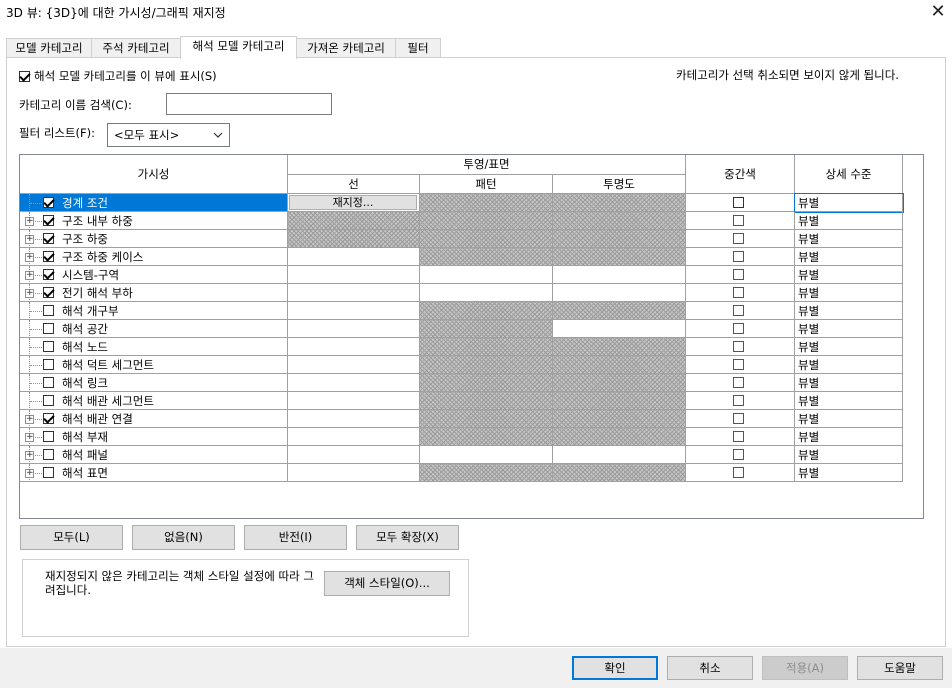 Image resolution: width=952 pixels, height=688 pixels. Describe the element at coordinates (238, 47) in the screenshot. I see `tab-analytical-model-categories: 해석 모델 카테고리` at that location.